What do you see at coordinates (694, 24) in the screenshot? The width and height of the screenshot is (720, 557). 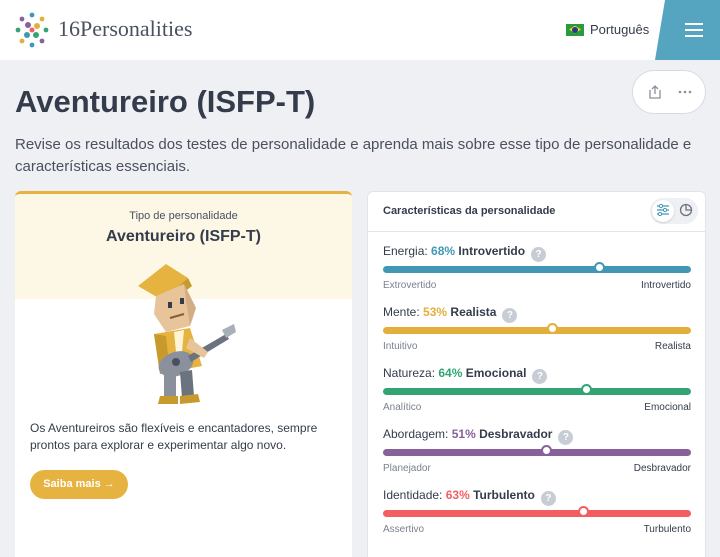 I see `hamburger-menu-icon` at bounding box center [694, 24].